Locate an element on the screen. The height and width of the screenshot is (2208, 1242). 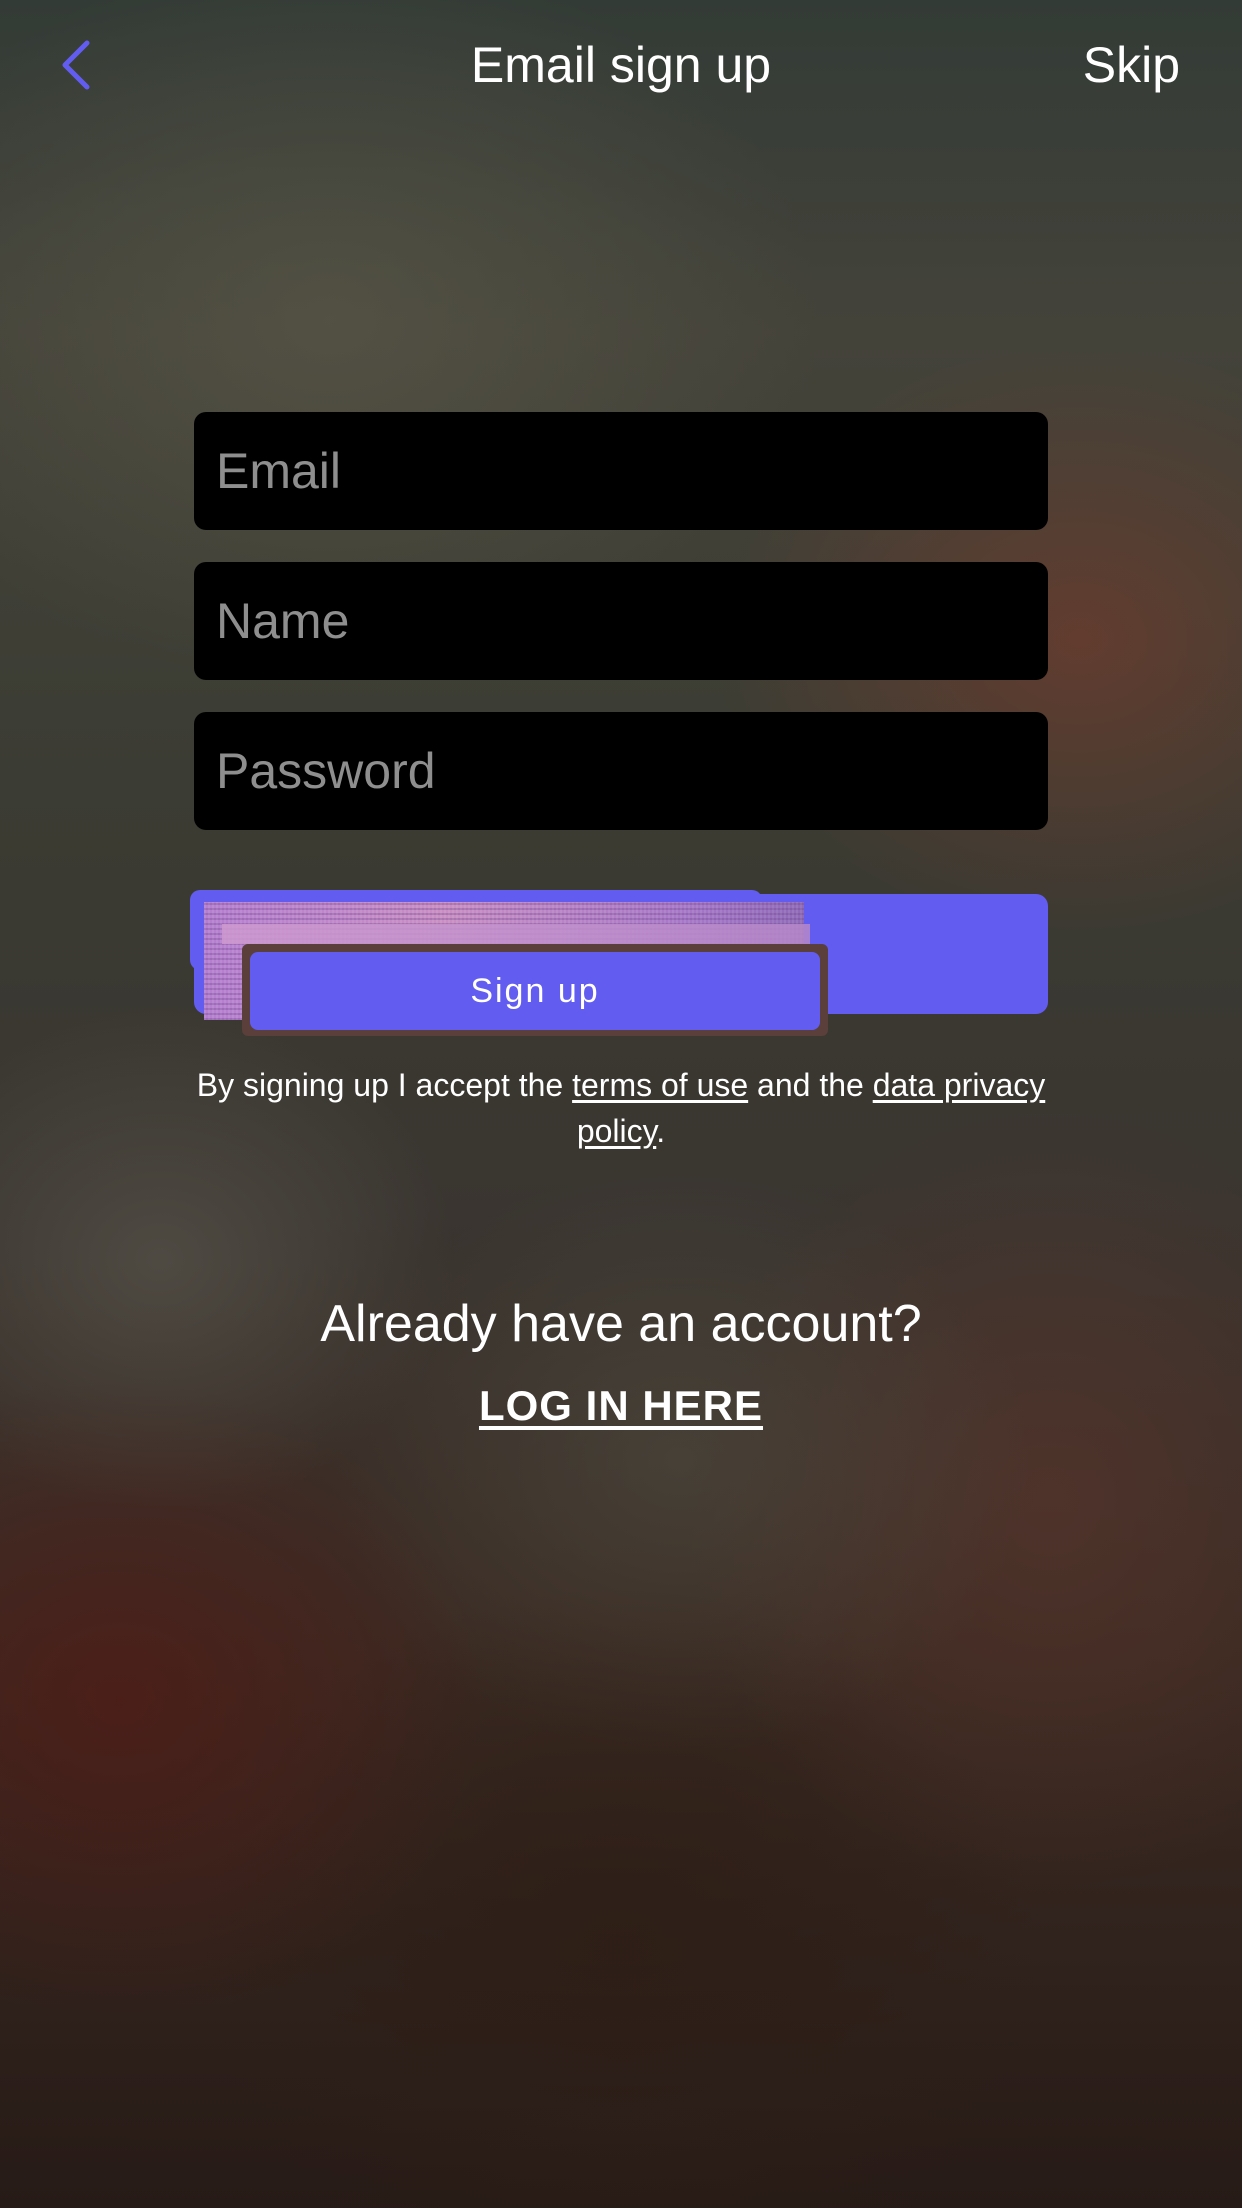
password-field is located at coordinates (621, 771).